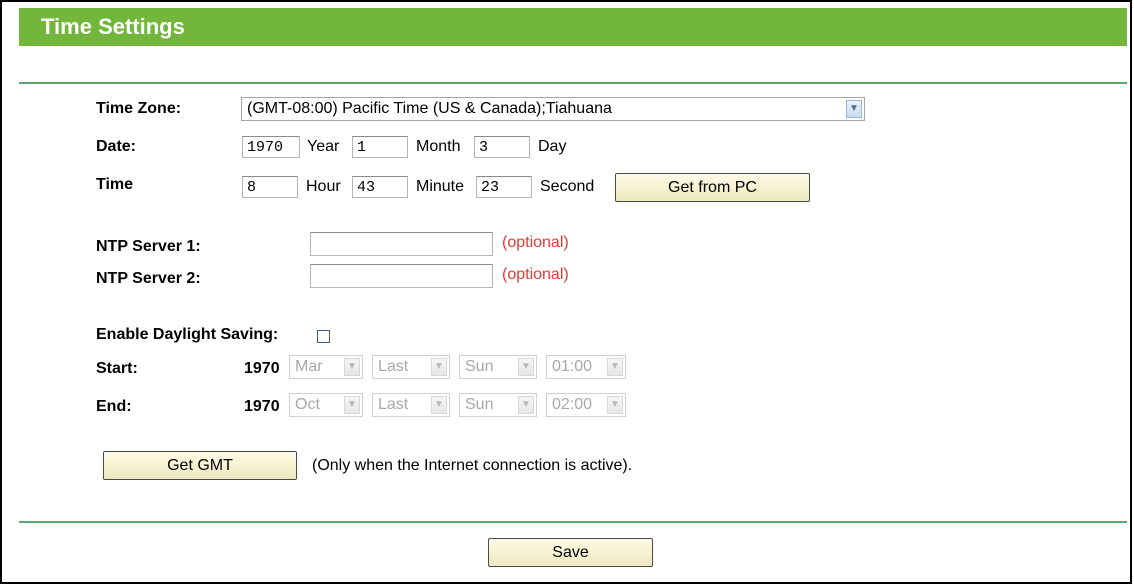 The height and width of the screenshot is (584, 1134). What do you see at coordinates (535, 242) in the screenshot?
I see `ntp-server-1-optional-hint: (optional)` at bounding box center [535, 242].